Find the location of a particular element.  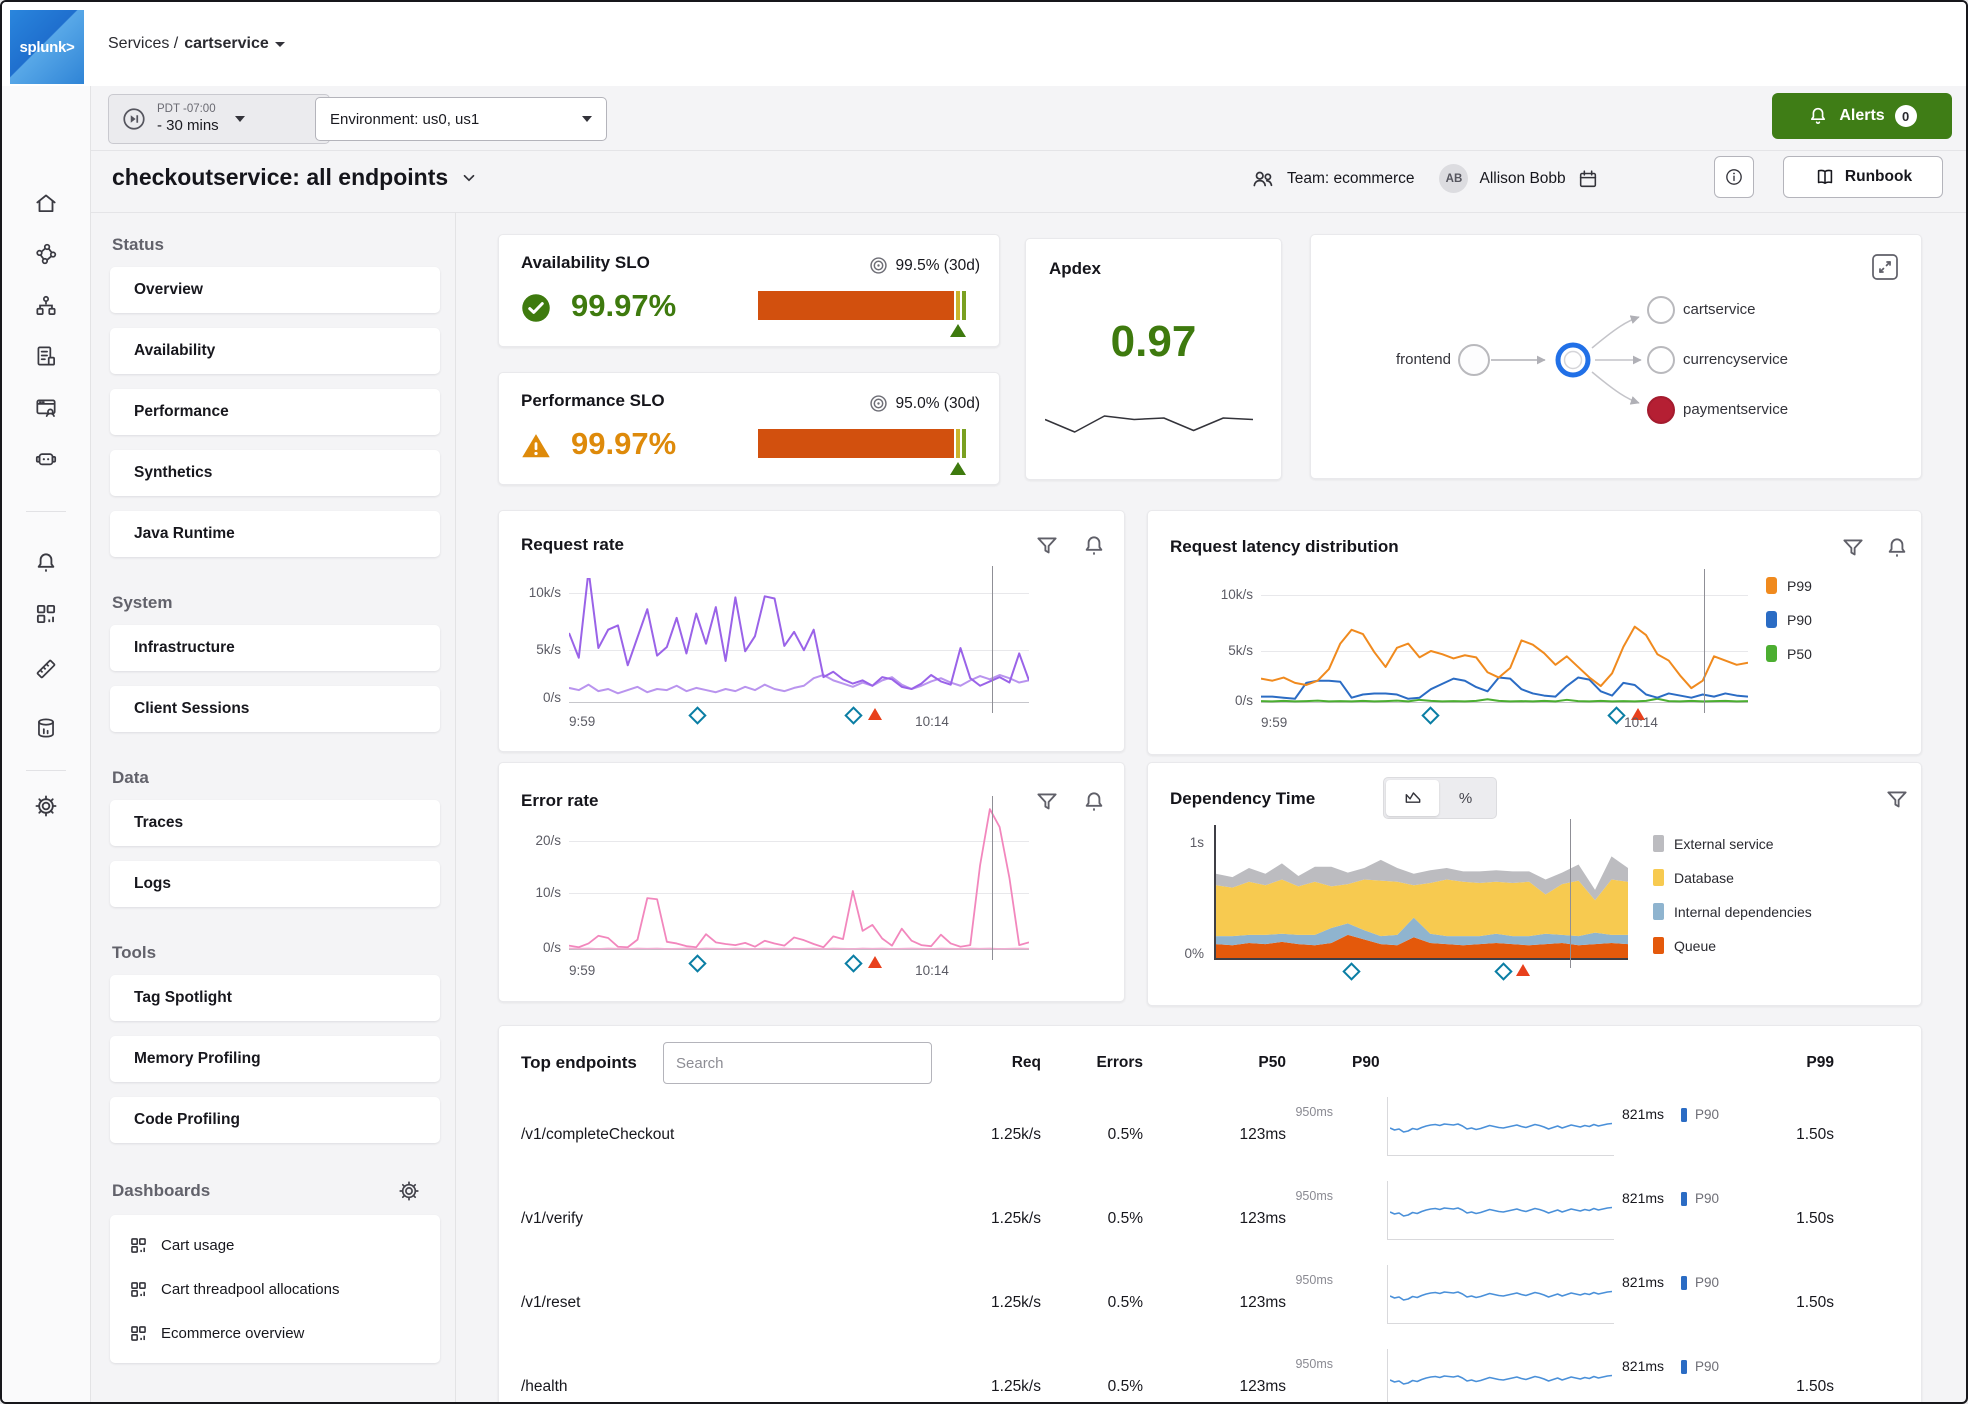

sidebar-item-java-runtime: Java Runtime is located at coordinates (275, 534).